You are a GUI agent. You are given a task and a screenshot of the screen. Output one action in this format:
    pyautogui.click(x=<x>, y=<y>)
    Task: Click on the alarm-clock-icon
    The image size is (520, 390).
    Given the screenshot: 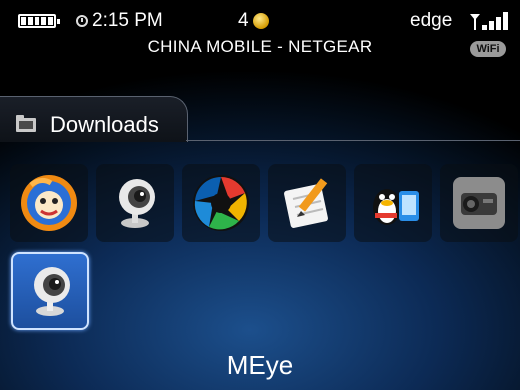 What is the action you would take?
    pyautogui.click(x=82, y=21)
    